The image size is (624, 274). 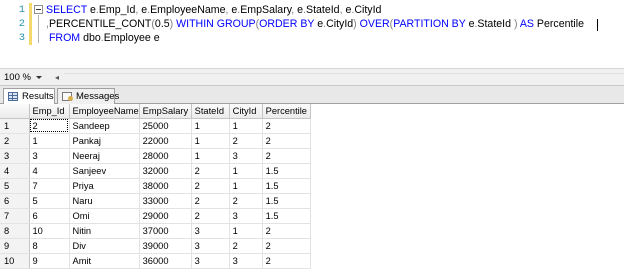 What do you see at coordinates (104, 231) in the screenshot?
I see `table-cell: Nitin` at bounding box center [104, 231].